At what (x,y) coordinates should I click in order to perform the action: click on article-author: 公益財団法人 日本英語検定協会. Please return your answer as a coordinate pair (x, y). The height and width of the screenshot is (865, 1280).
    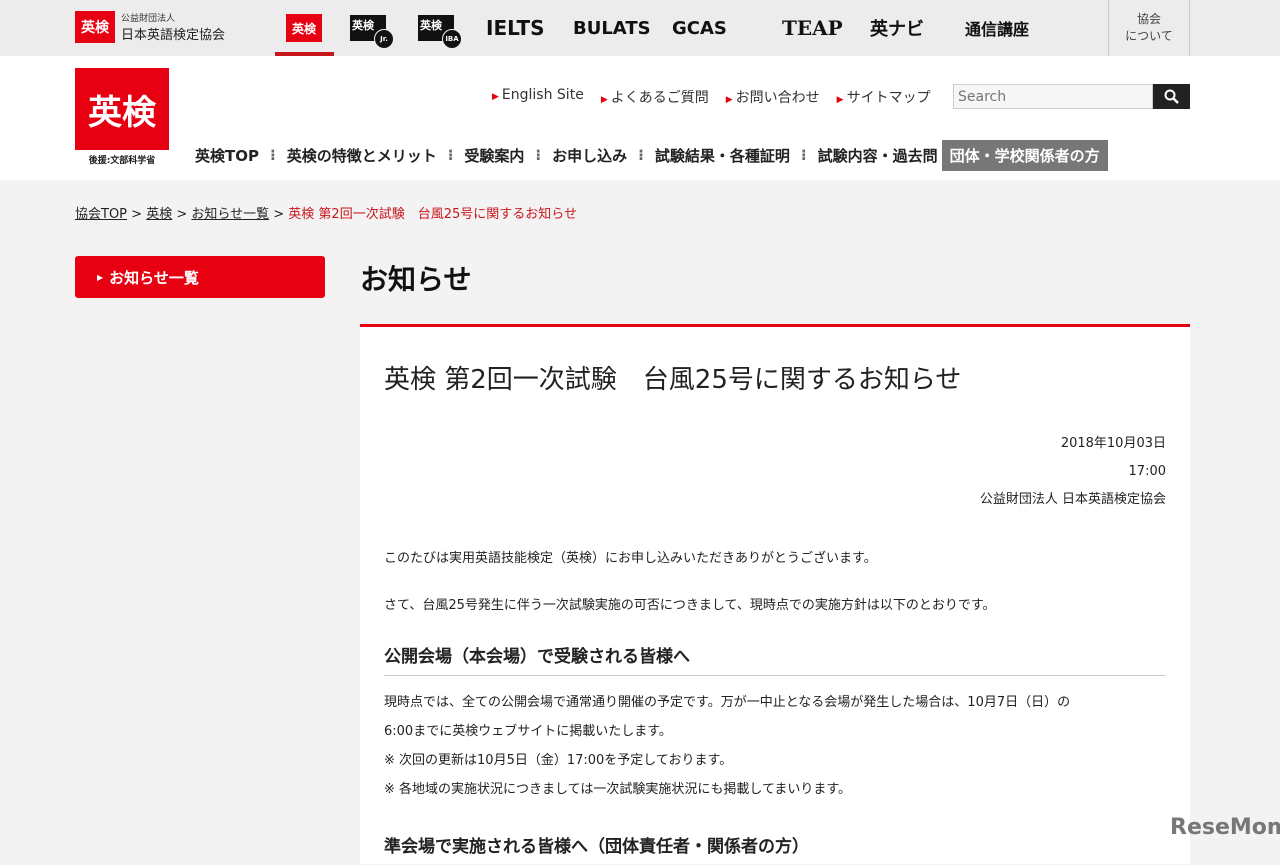
    Looking at the image, I should click on (1072, 499).